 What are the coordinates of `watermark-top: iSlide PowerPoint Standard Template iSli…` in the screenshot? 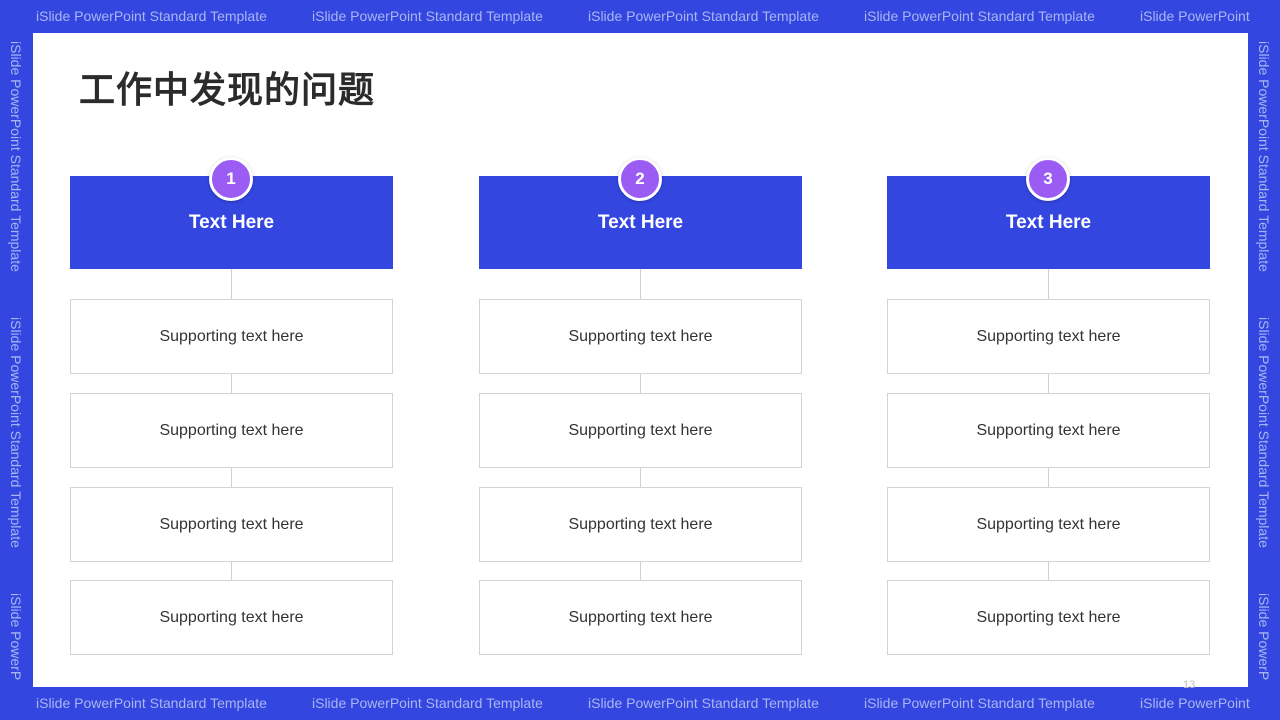 It's located at (640, 16).